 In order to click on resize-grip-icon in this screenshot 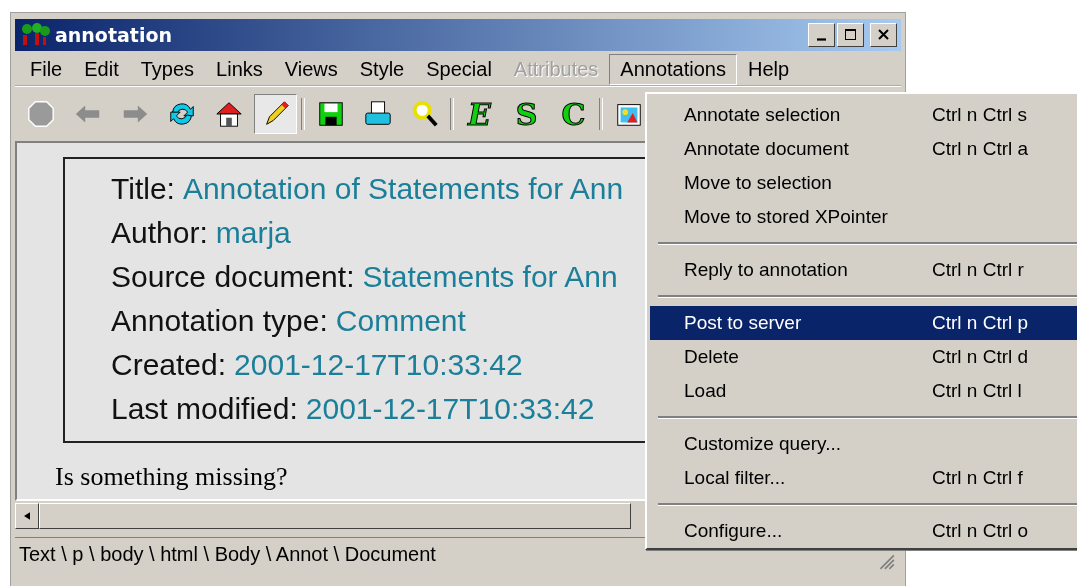, I will do `click(886, 561)`.